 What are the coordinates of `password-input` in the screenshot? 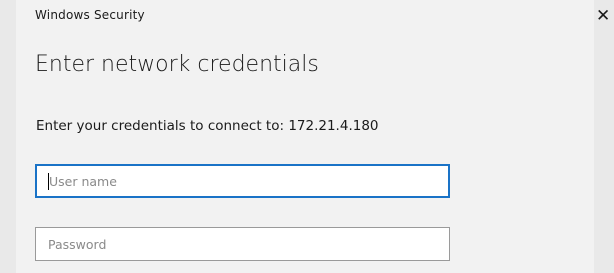 It's located at (242, 244).